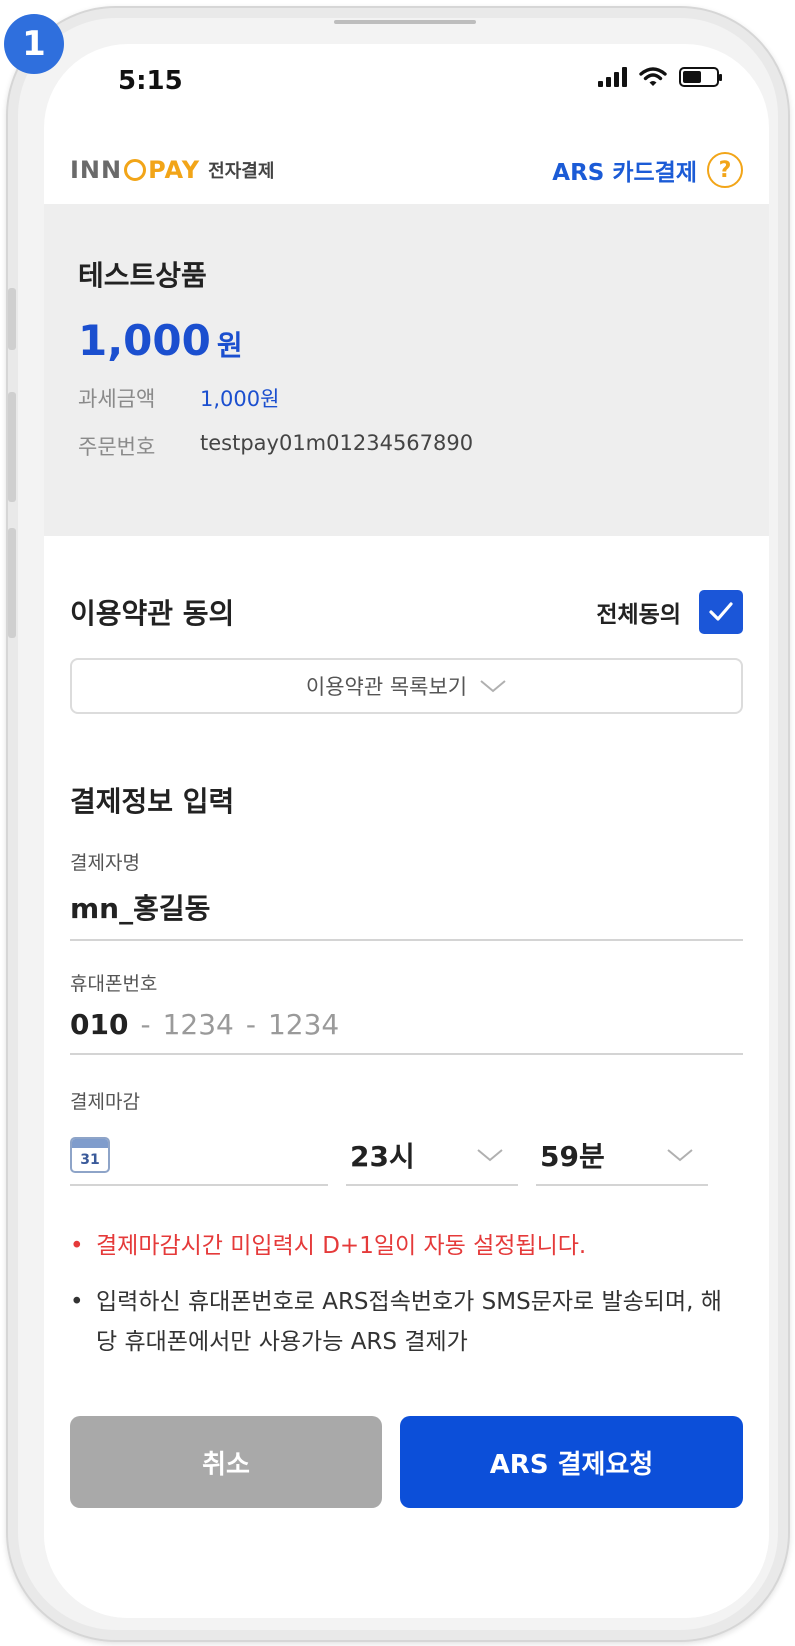 The height and width of the screenshot is (1646, 795). Describe the element at coordinates (99, 1024) in the screenshot. I see `phone-prefix-select: 010` at that location.